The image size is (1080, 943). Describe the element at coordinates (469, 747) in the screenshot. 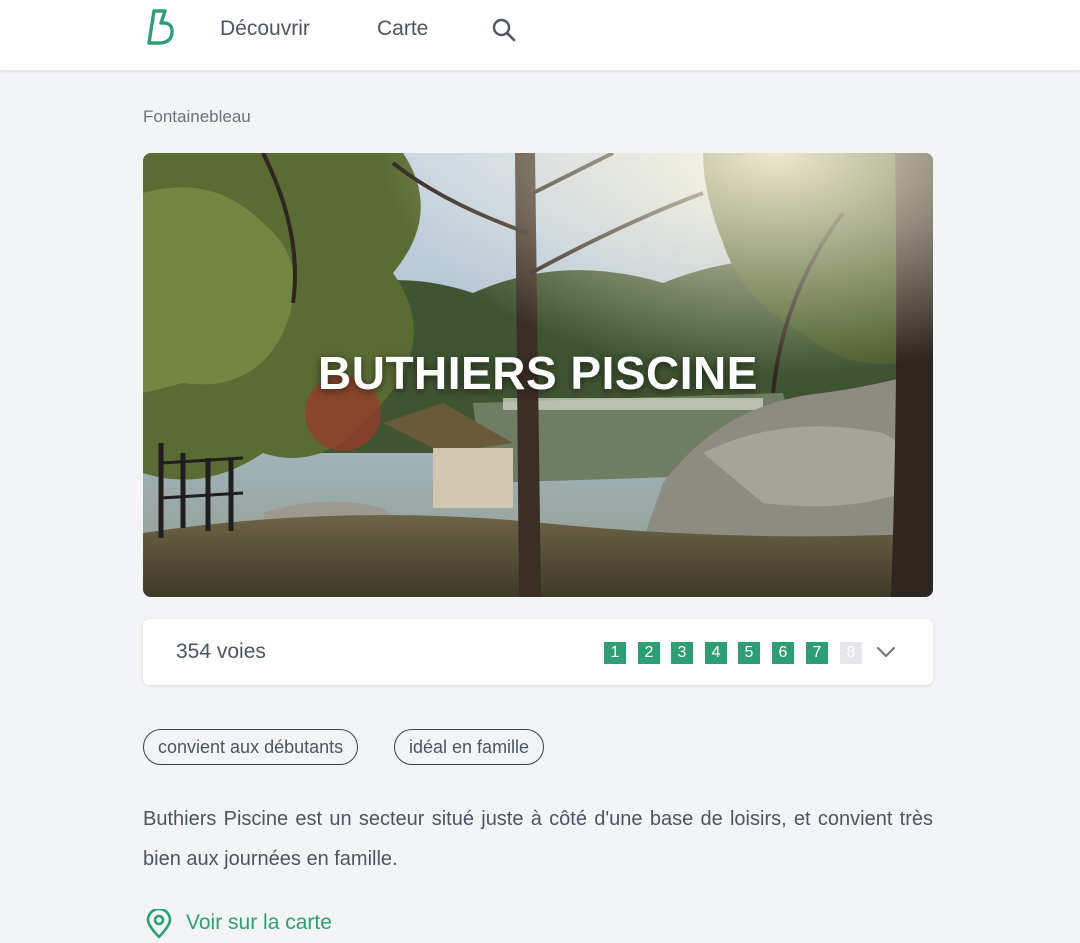

I see `tag-chip: idéal en famille` at that location.